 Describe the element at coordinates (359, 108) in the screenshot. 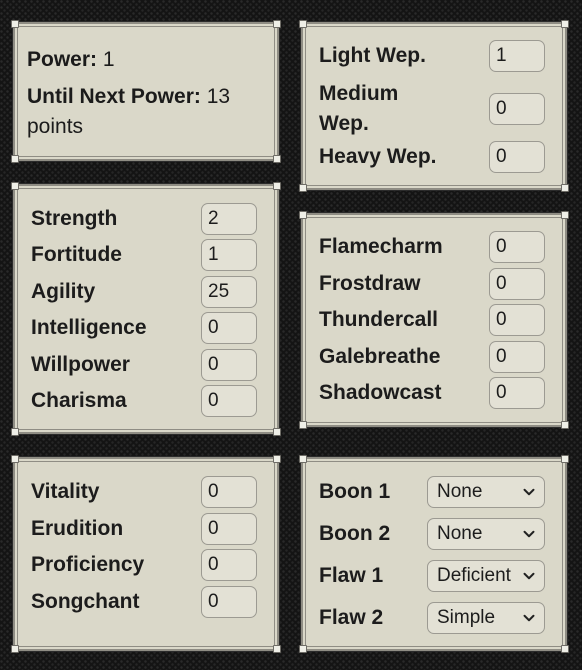

I see `weapon-label: Medium Wep.` at that location.